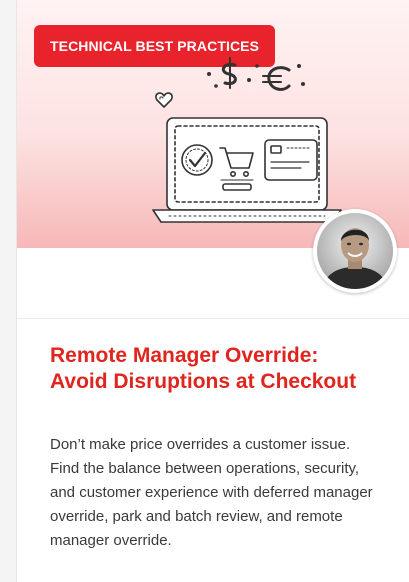  What do you see at coordinates (247, 140) in the screenshot?
I see `laptop-checkout-illustration` at bounding box center [247, 140].